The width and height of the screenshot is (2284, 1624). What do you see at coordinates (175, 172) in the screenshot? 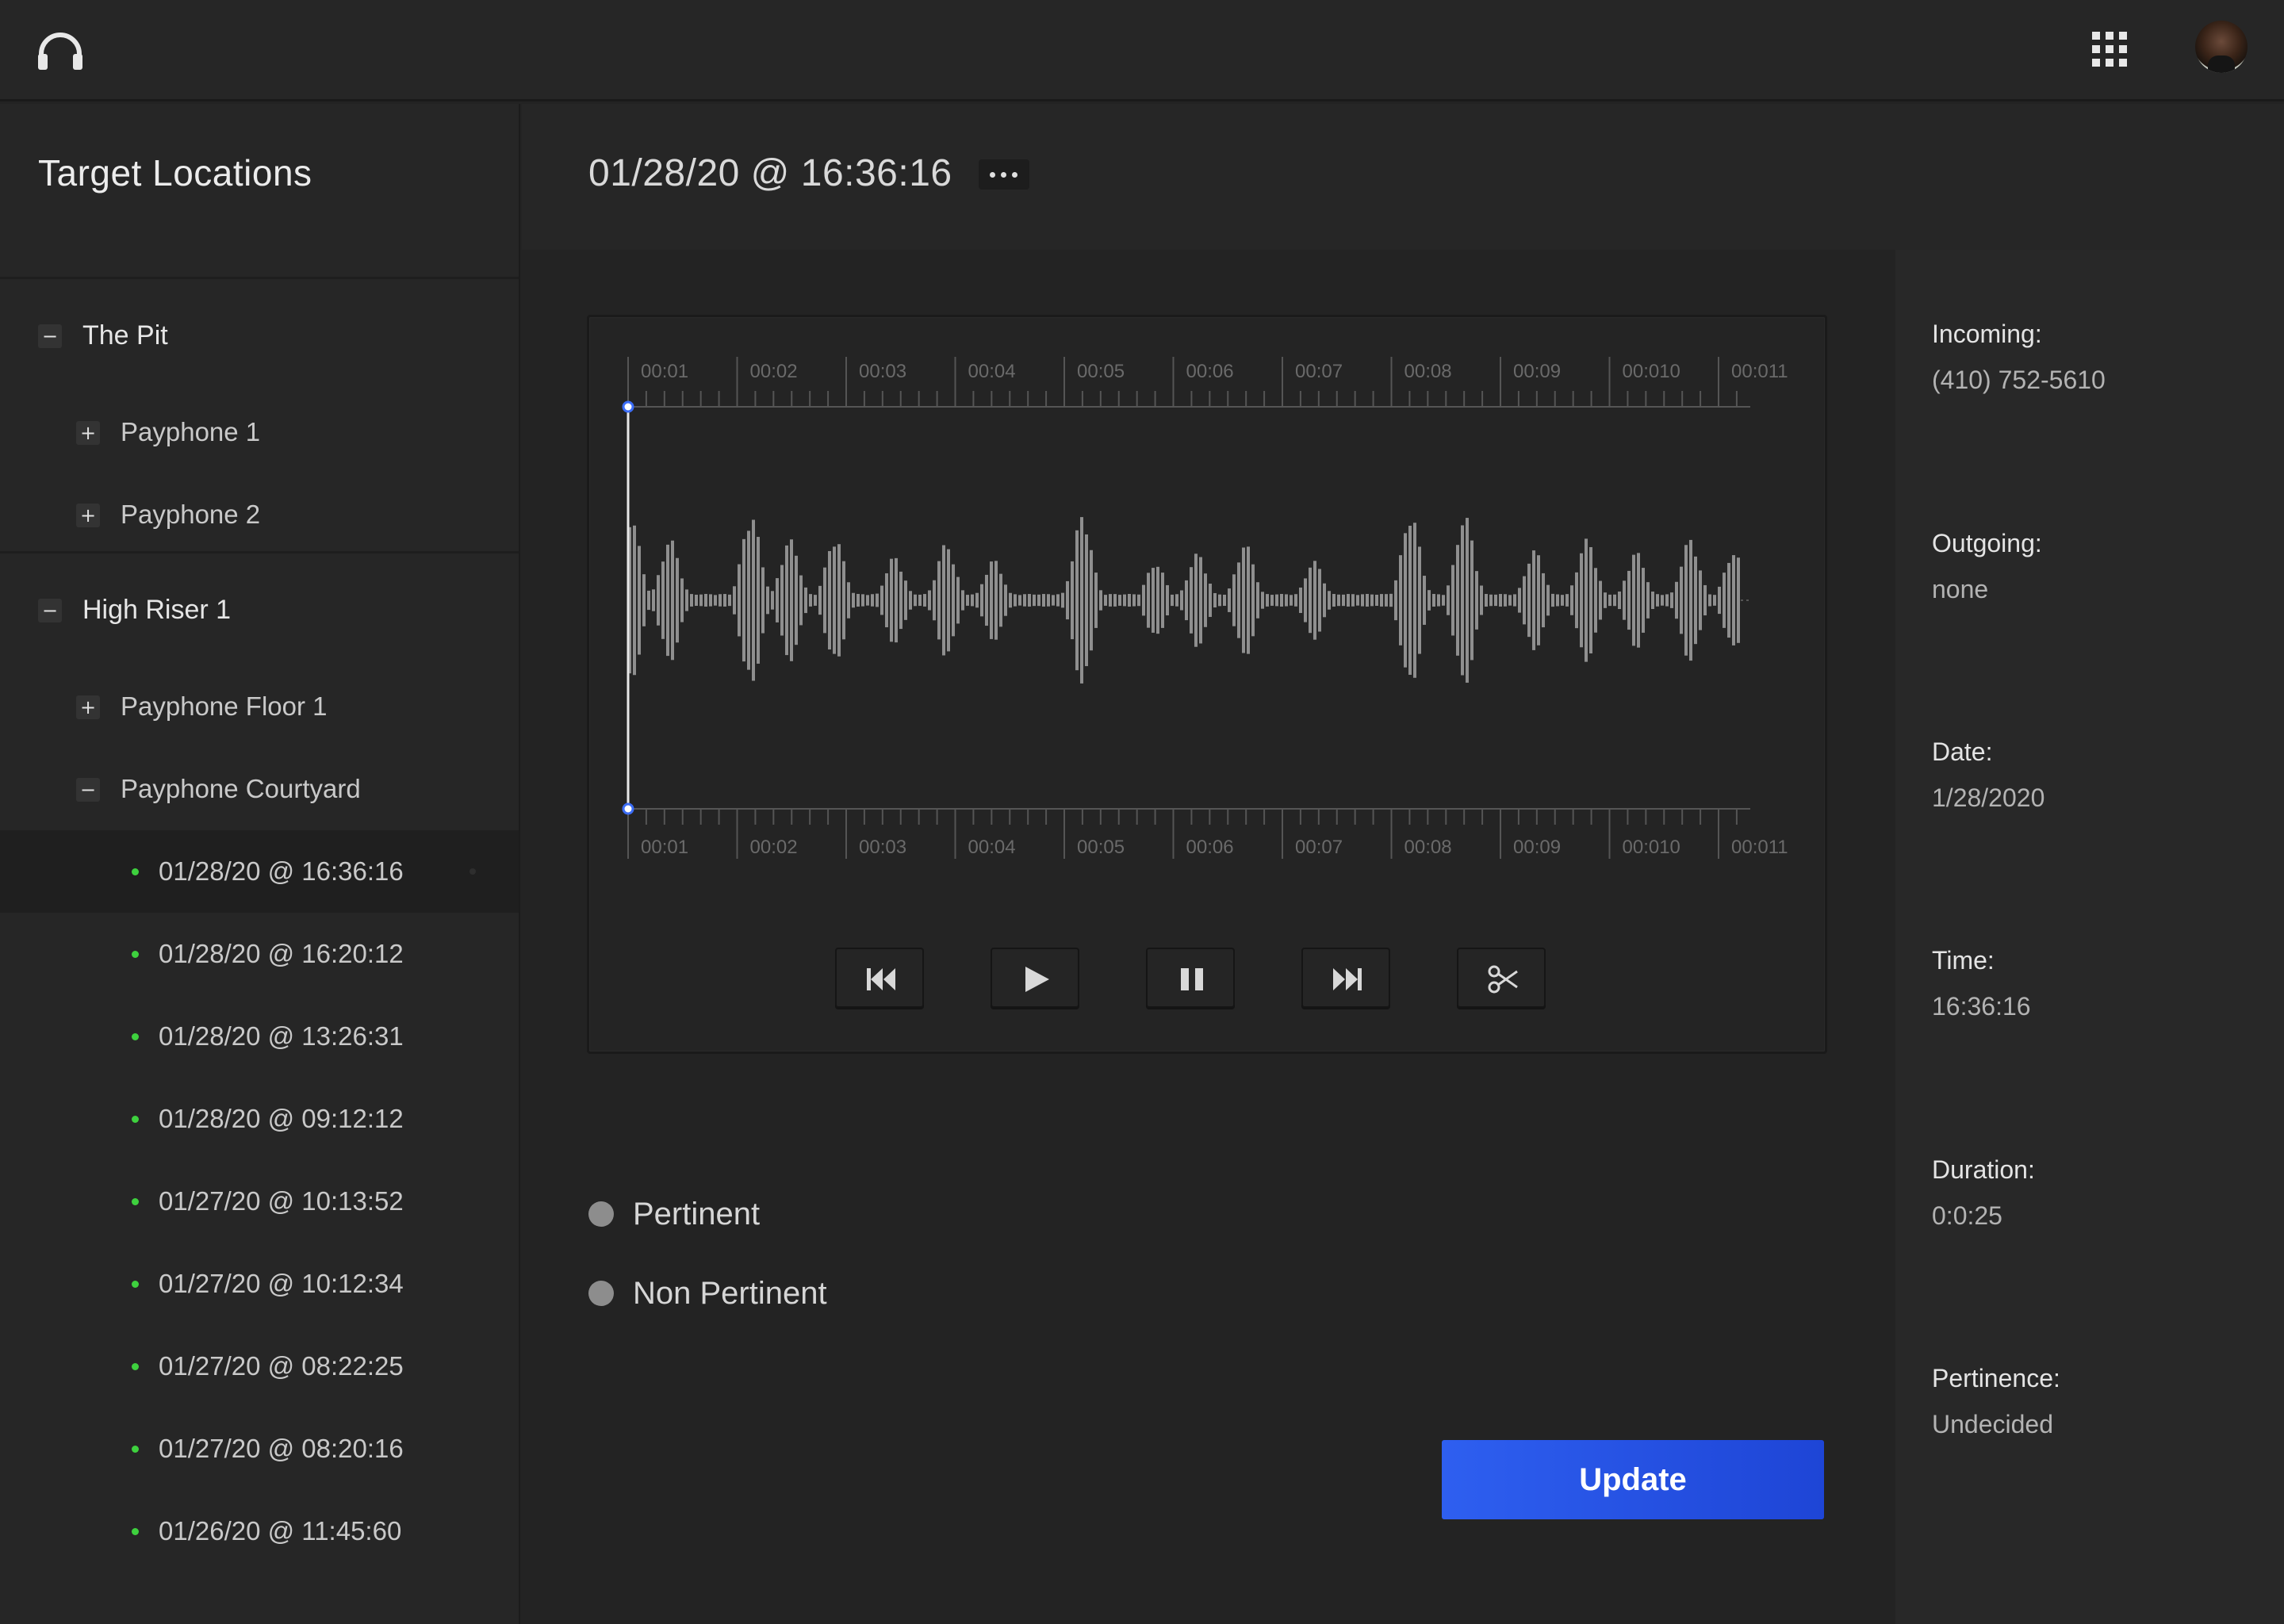
I see `sidebar-title: Target Locations` at bounding box center [175, 172].